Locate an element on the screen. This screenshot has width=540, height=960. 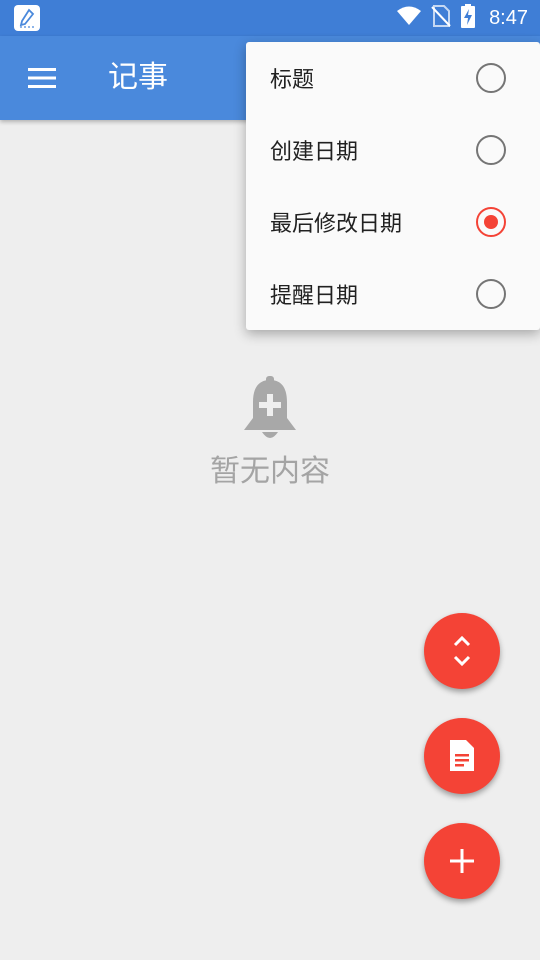
radio-checked-icon is located at coordinates (491, 222).